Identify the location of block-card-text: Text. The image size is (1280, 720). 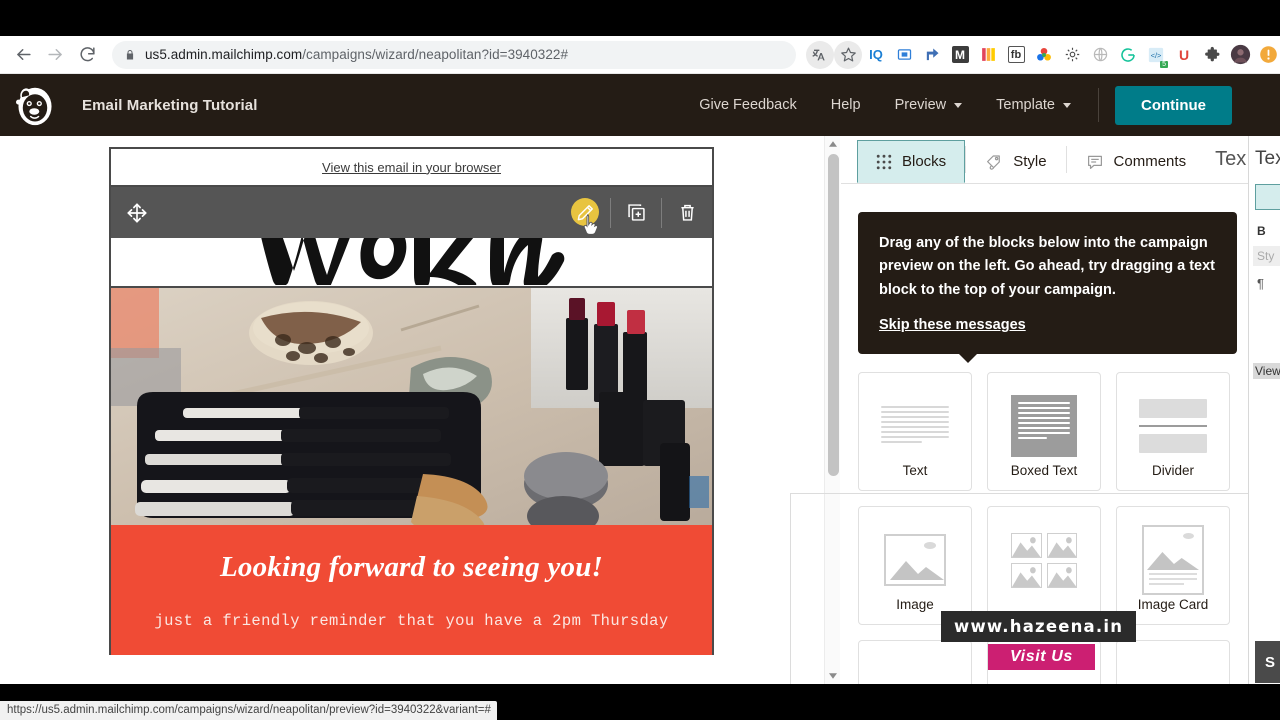
(915, 431).